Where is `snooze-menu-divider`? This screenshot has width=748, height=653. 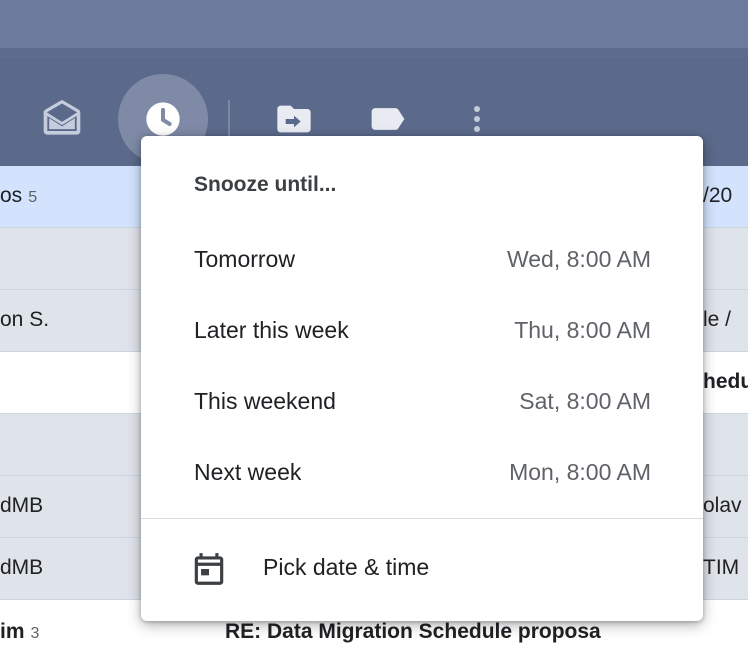 snooze-menu-divider is located at coordinates (422, 518).